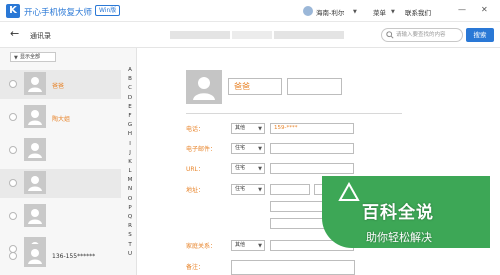  Describe the element at coordinates (418, 12) in the screenshot. I see `contact-us-link: 联系我们` at that location.